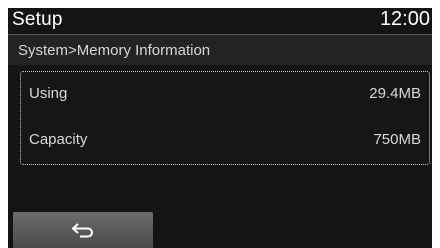 The image size is (440, 248). Describe the element at coordinates (395, 93) in the screenshot. I see `using-value: 29.4MB` at that location.